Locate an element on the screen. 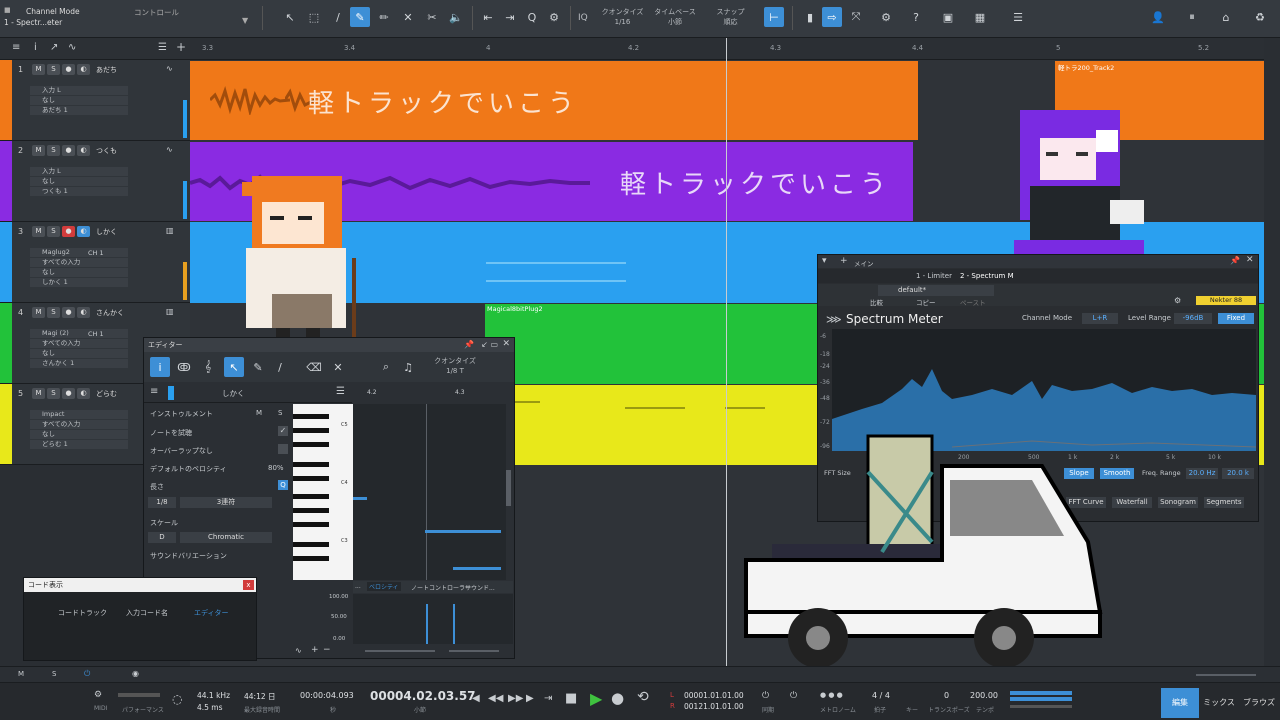 This screenshot has width=1280, height=720. nudge-right-button: ⇥ is located at coordinates (510, 17).